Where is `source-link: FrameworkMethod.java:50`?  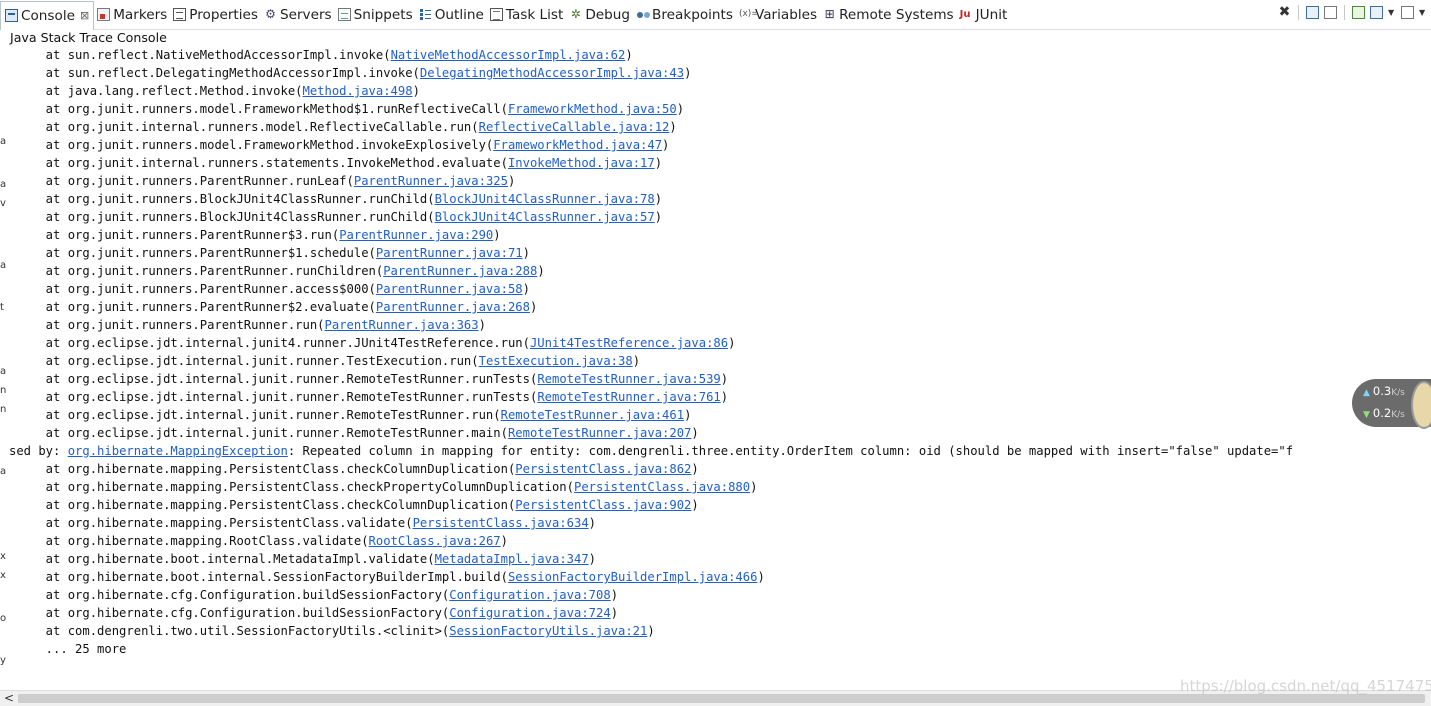
source-link: FrameworkMethod.java:50 is located at coordinates (592, 109).